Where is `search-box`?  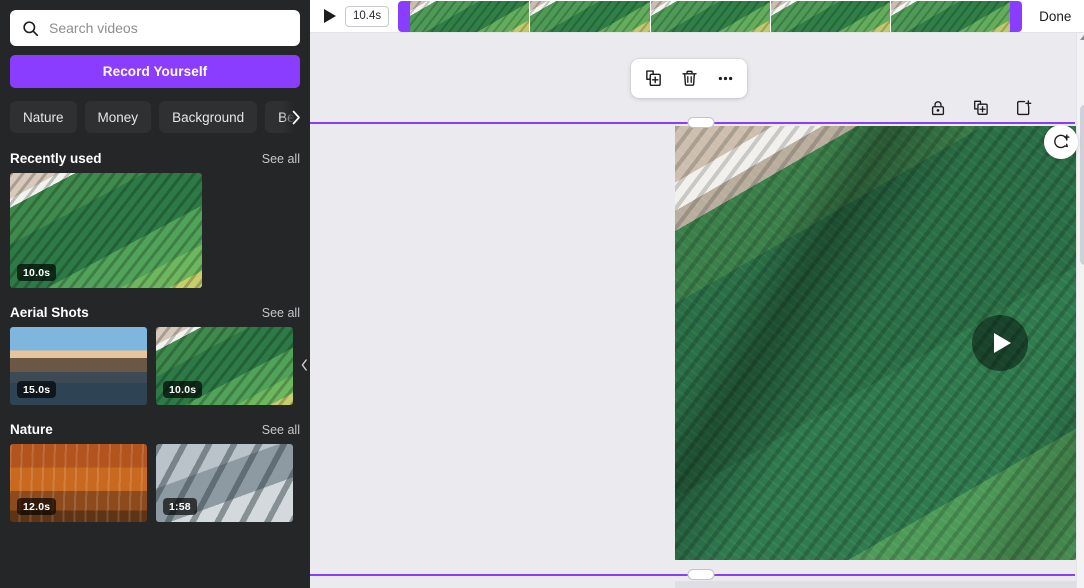
search-box is located at coordinates (155, 28).